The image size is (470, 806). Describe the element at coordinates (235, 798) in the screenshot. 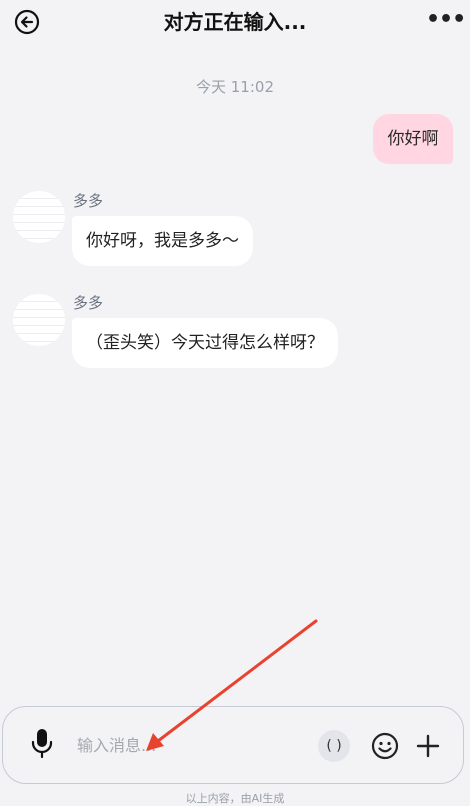

I see `ai-disclaimer: 以上内容，由AI生成` at that location.